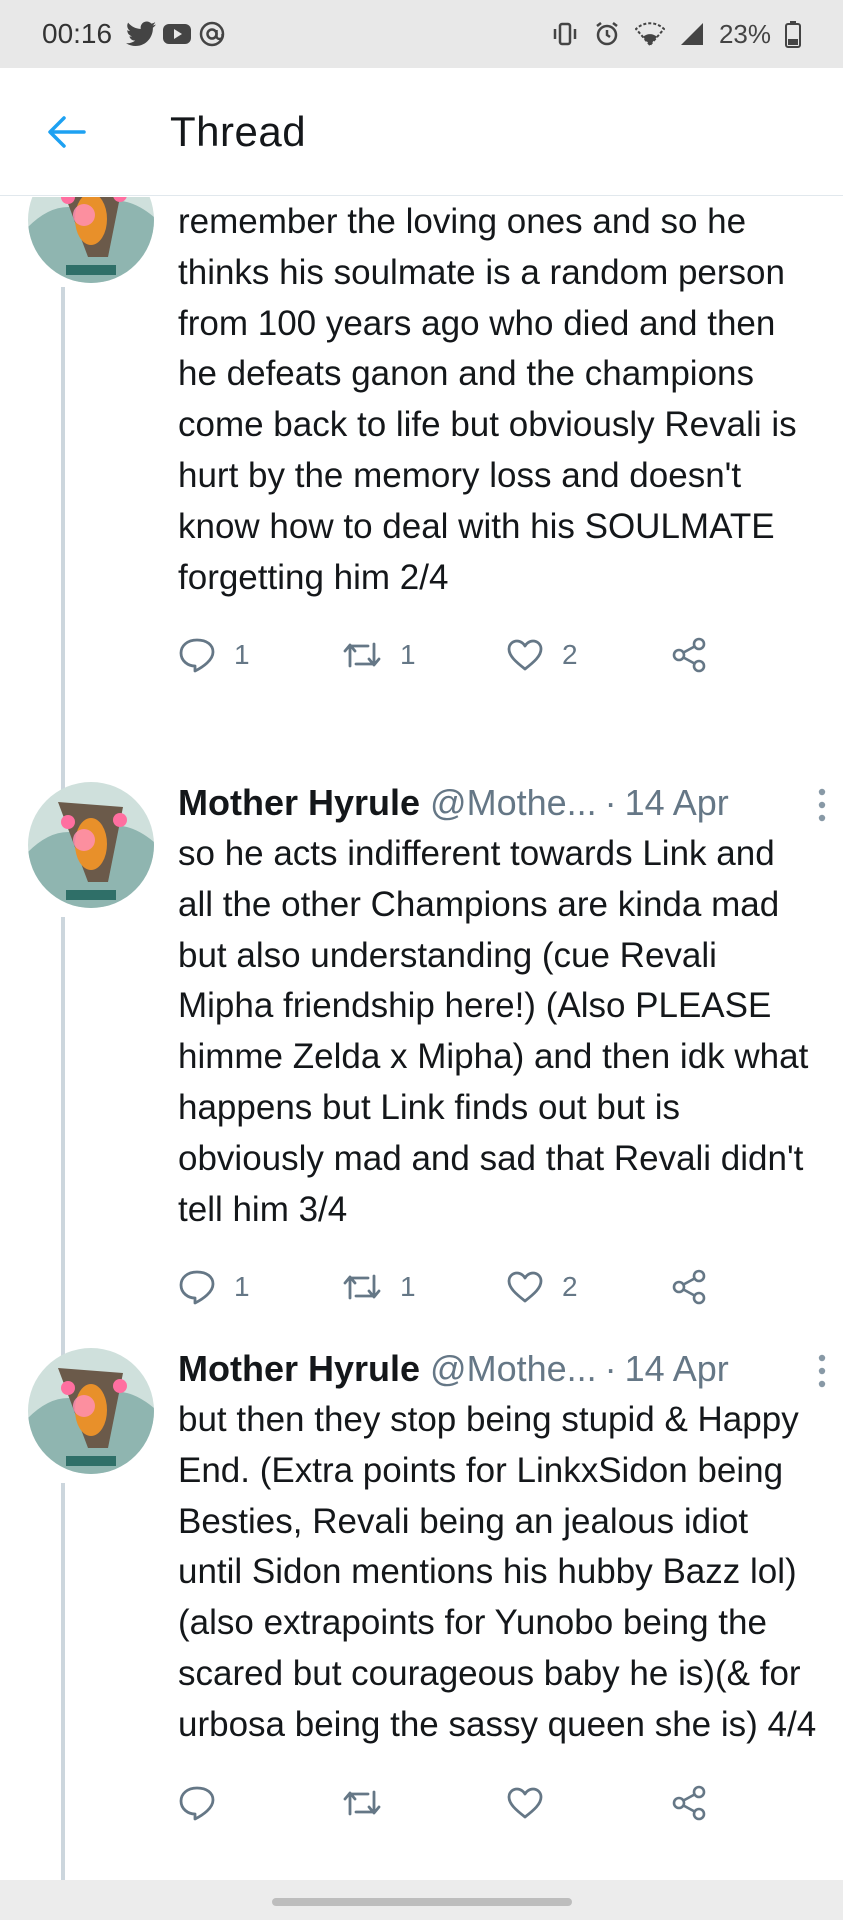 Image resolution: width=843 pixels, height=1920 pixels. What do you see at coordinates (212, 34) in the screenshot?
I see `at-icon` at bounding box center [212, 34].